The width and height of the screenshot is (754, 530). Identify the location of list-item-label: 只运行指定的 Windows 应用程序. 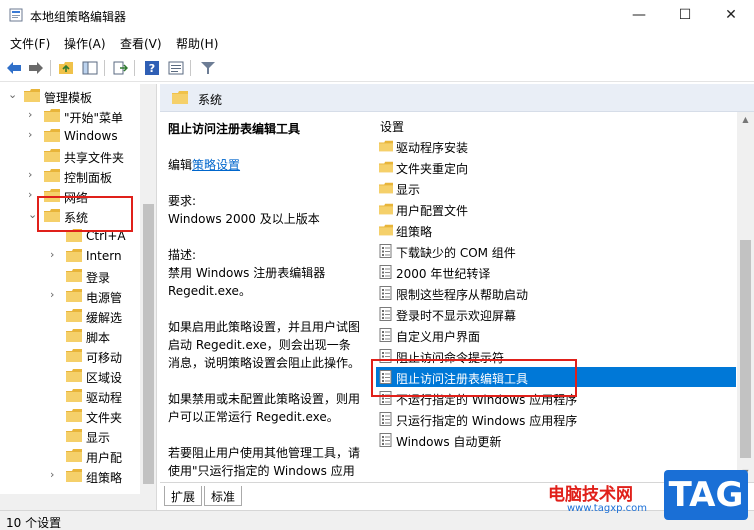
(487, 421).